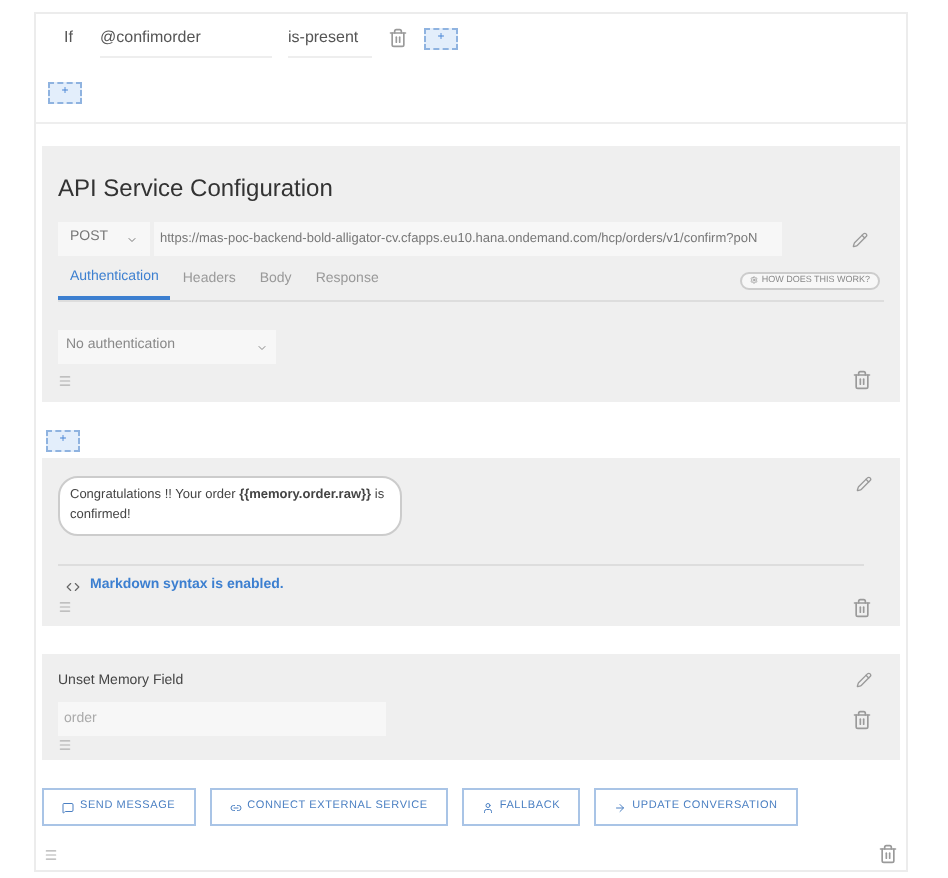  Describe the element at coordinates (68, 807) in the screenshot. I see `message-icon` at that location.